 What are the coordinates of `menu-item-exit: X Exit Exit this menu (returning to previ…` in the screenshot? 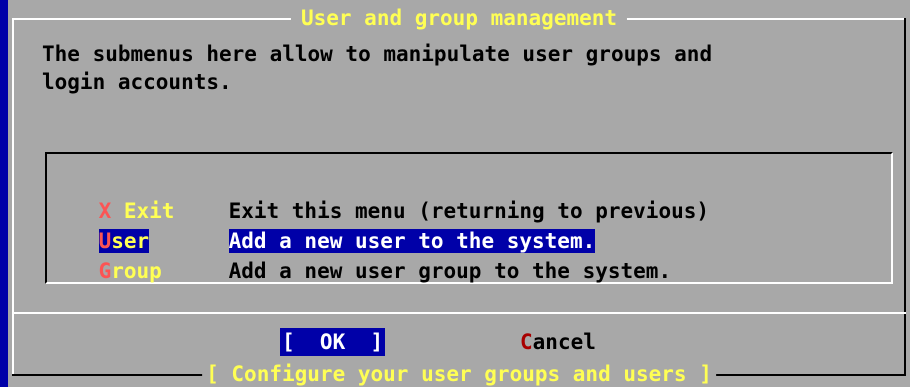 It's located at (378, 197).